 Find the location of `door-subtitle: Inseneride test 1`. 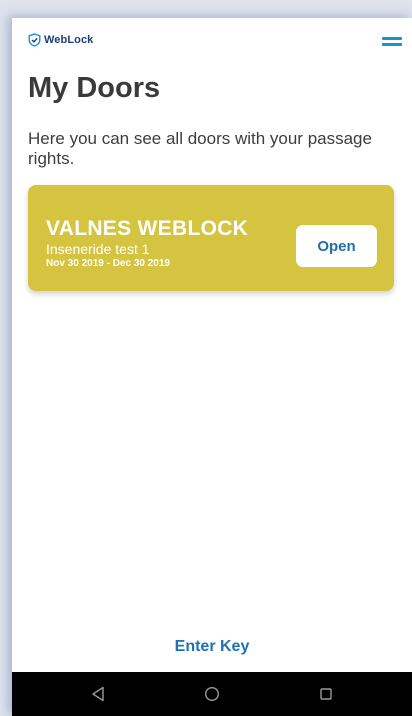

door-subtitle: Inseneride test 1 is located at coordinates (98, 249).